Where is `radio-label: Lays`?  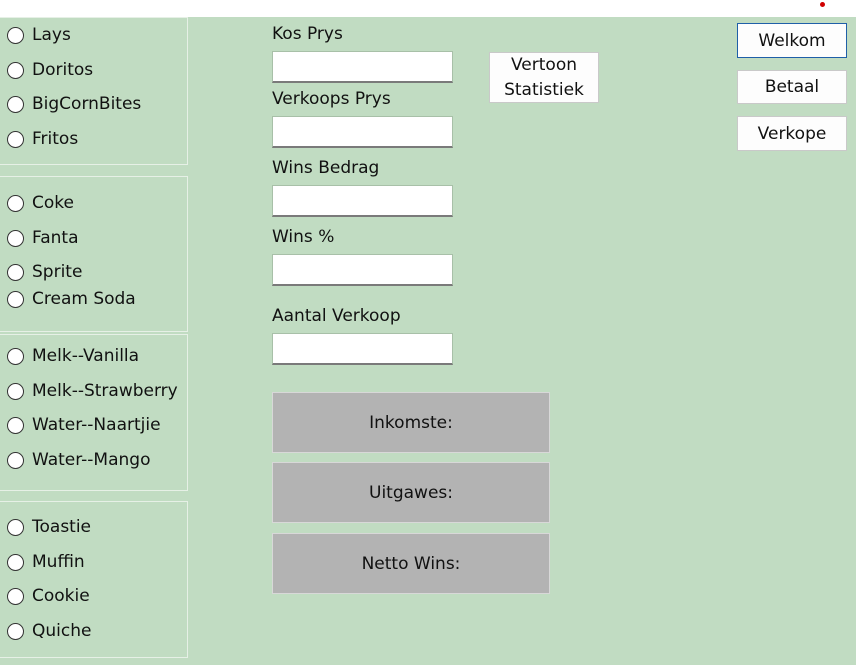
radio-label: Lays is located at coordinates (51, 35).